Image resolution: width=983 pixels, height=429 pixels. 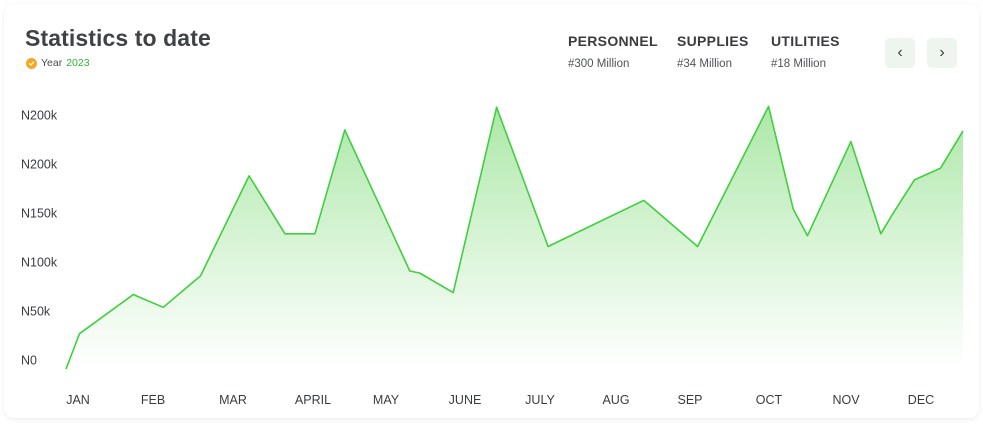 What do you see at coordinates (39, 214) in the screenshot?
I see `y-tick-label: N150k` at bounding box center [39, 214].